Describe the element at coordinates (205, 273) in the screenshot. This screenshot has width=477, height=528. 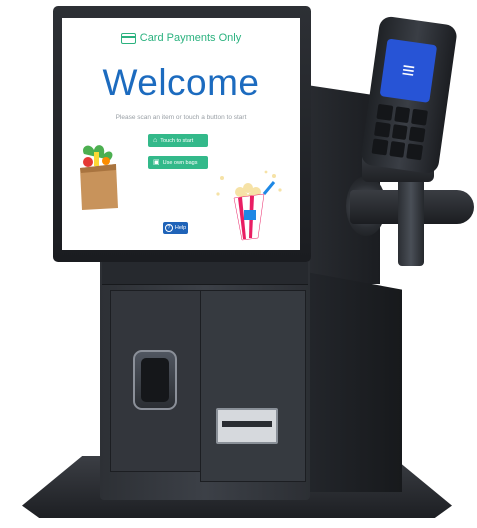
I see `cabinet-top-band` at that location.